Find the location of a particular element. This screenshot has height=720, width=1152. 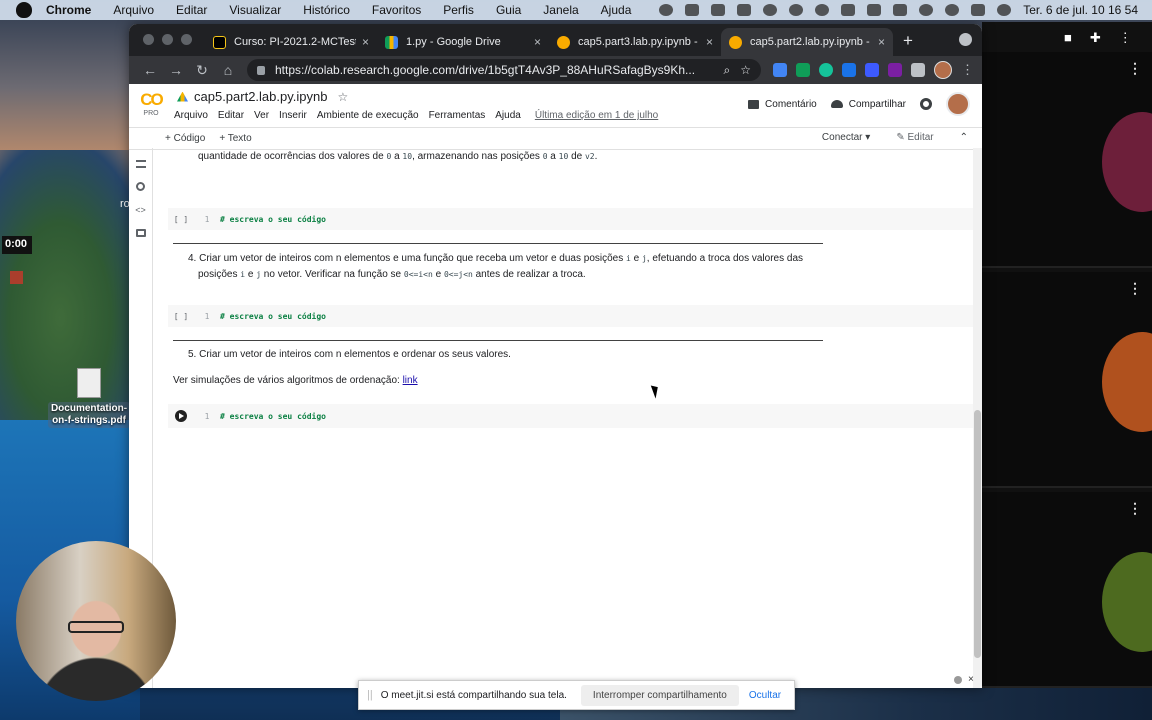

puzzle-icon: ✚ is located at coordinates (1095, 38).